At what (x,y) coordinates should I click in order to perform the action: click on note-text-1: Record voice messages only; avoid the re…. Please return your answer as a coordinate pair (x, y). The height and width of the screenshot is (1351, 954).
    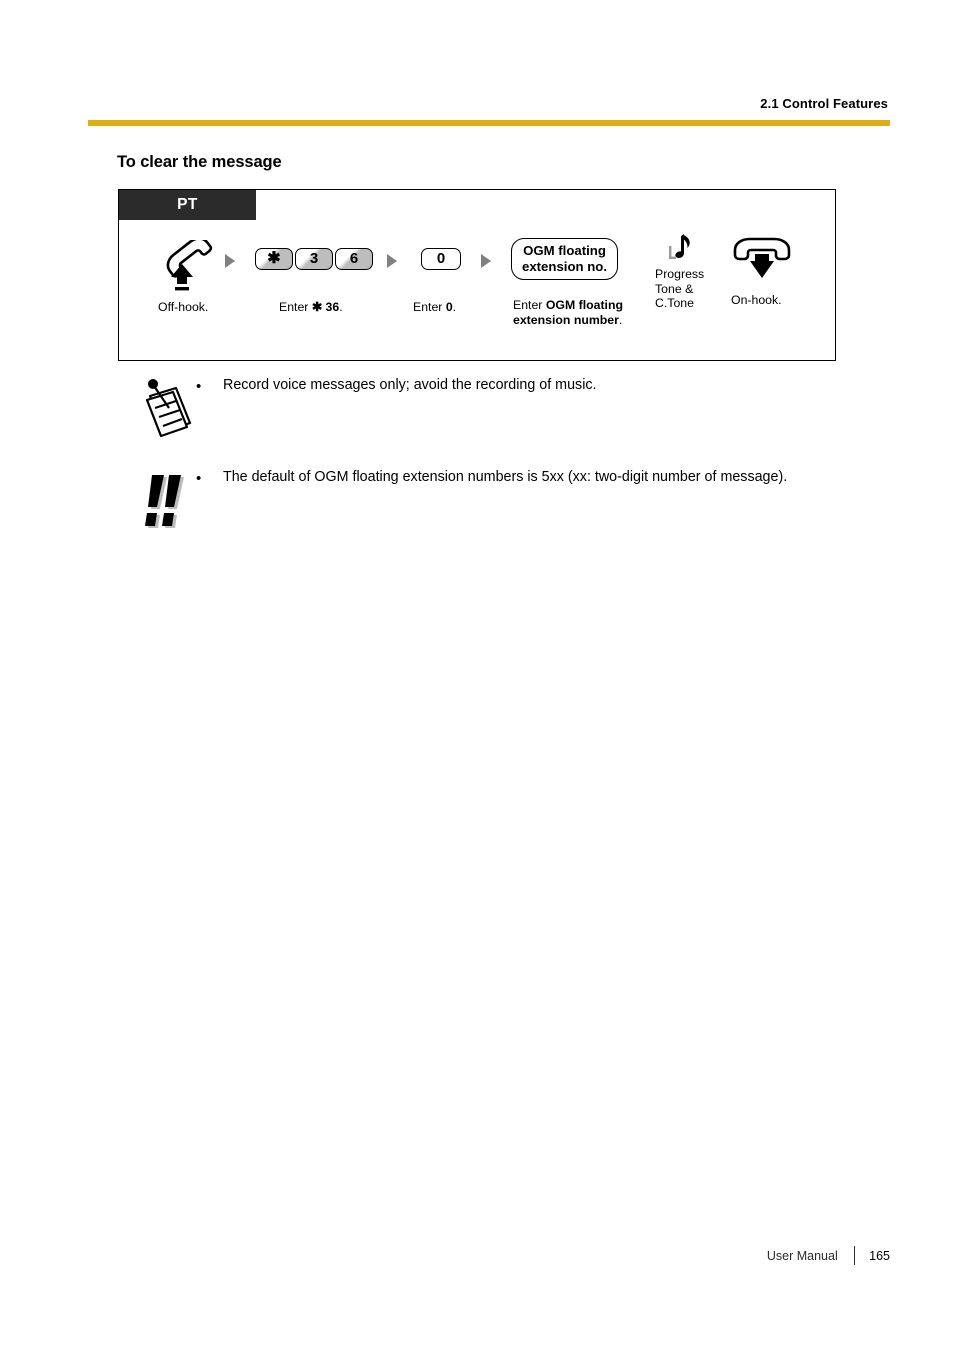
    Looking at the image, I should click on (410, 385).